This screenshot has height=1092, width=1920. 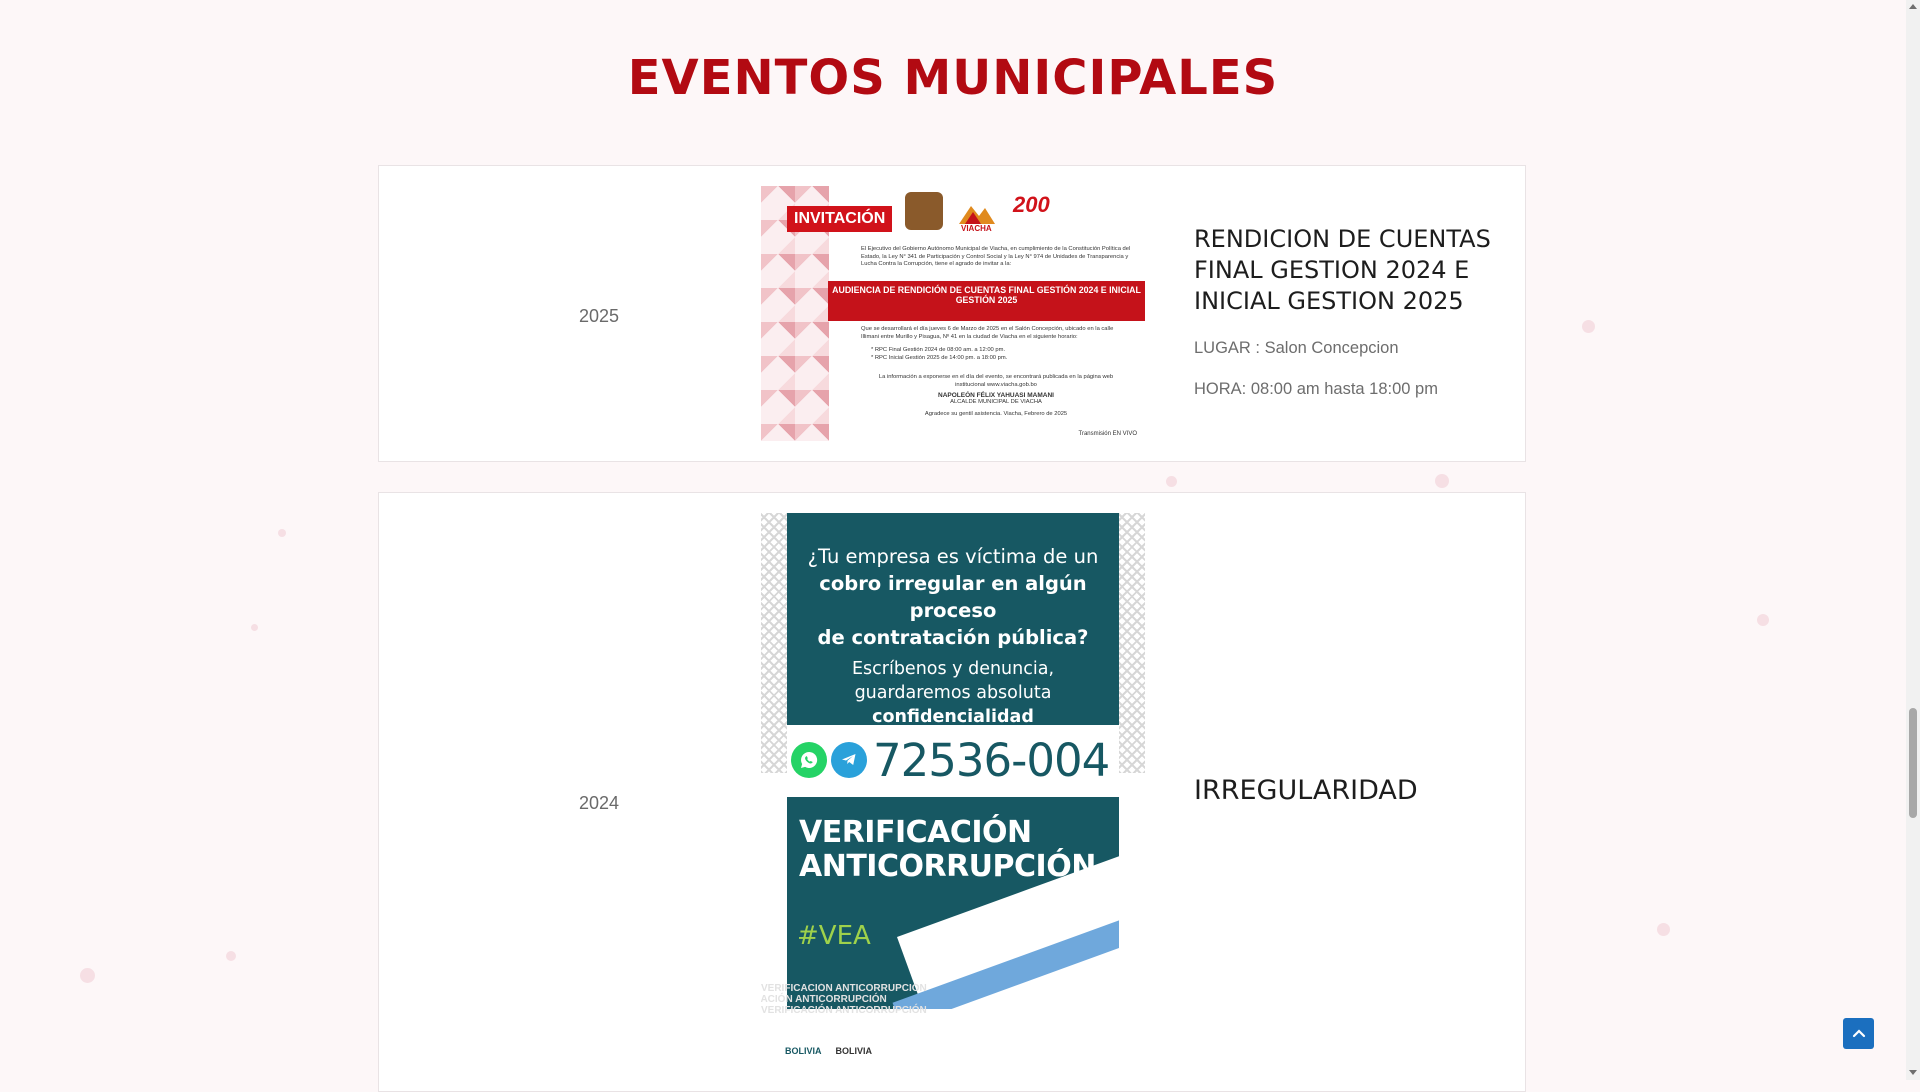 I want to click on poster-phone-row: 72536-004, so click(x=953, y=760).